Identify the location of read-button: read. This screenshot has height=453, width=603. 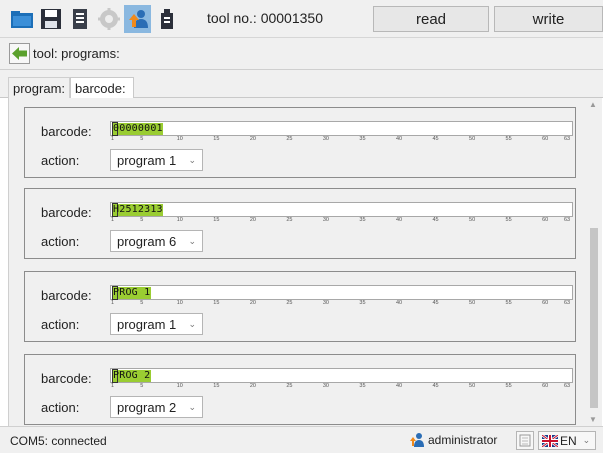
(431, 19).